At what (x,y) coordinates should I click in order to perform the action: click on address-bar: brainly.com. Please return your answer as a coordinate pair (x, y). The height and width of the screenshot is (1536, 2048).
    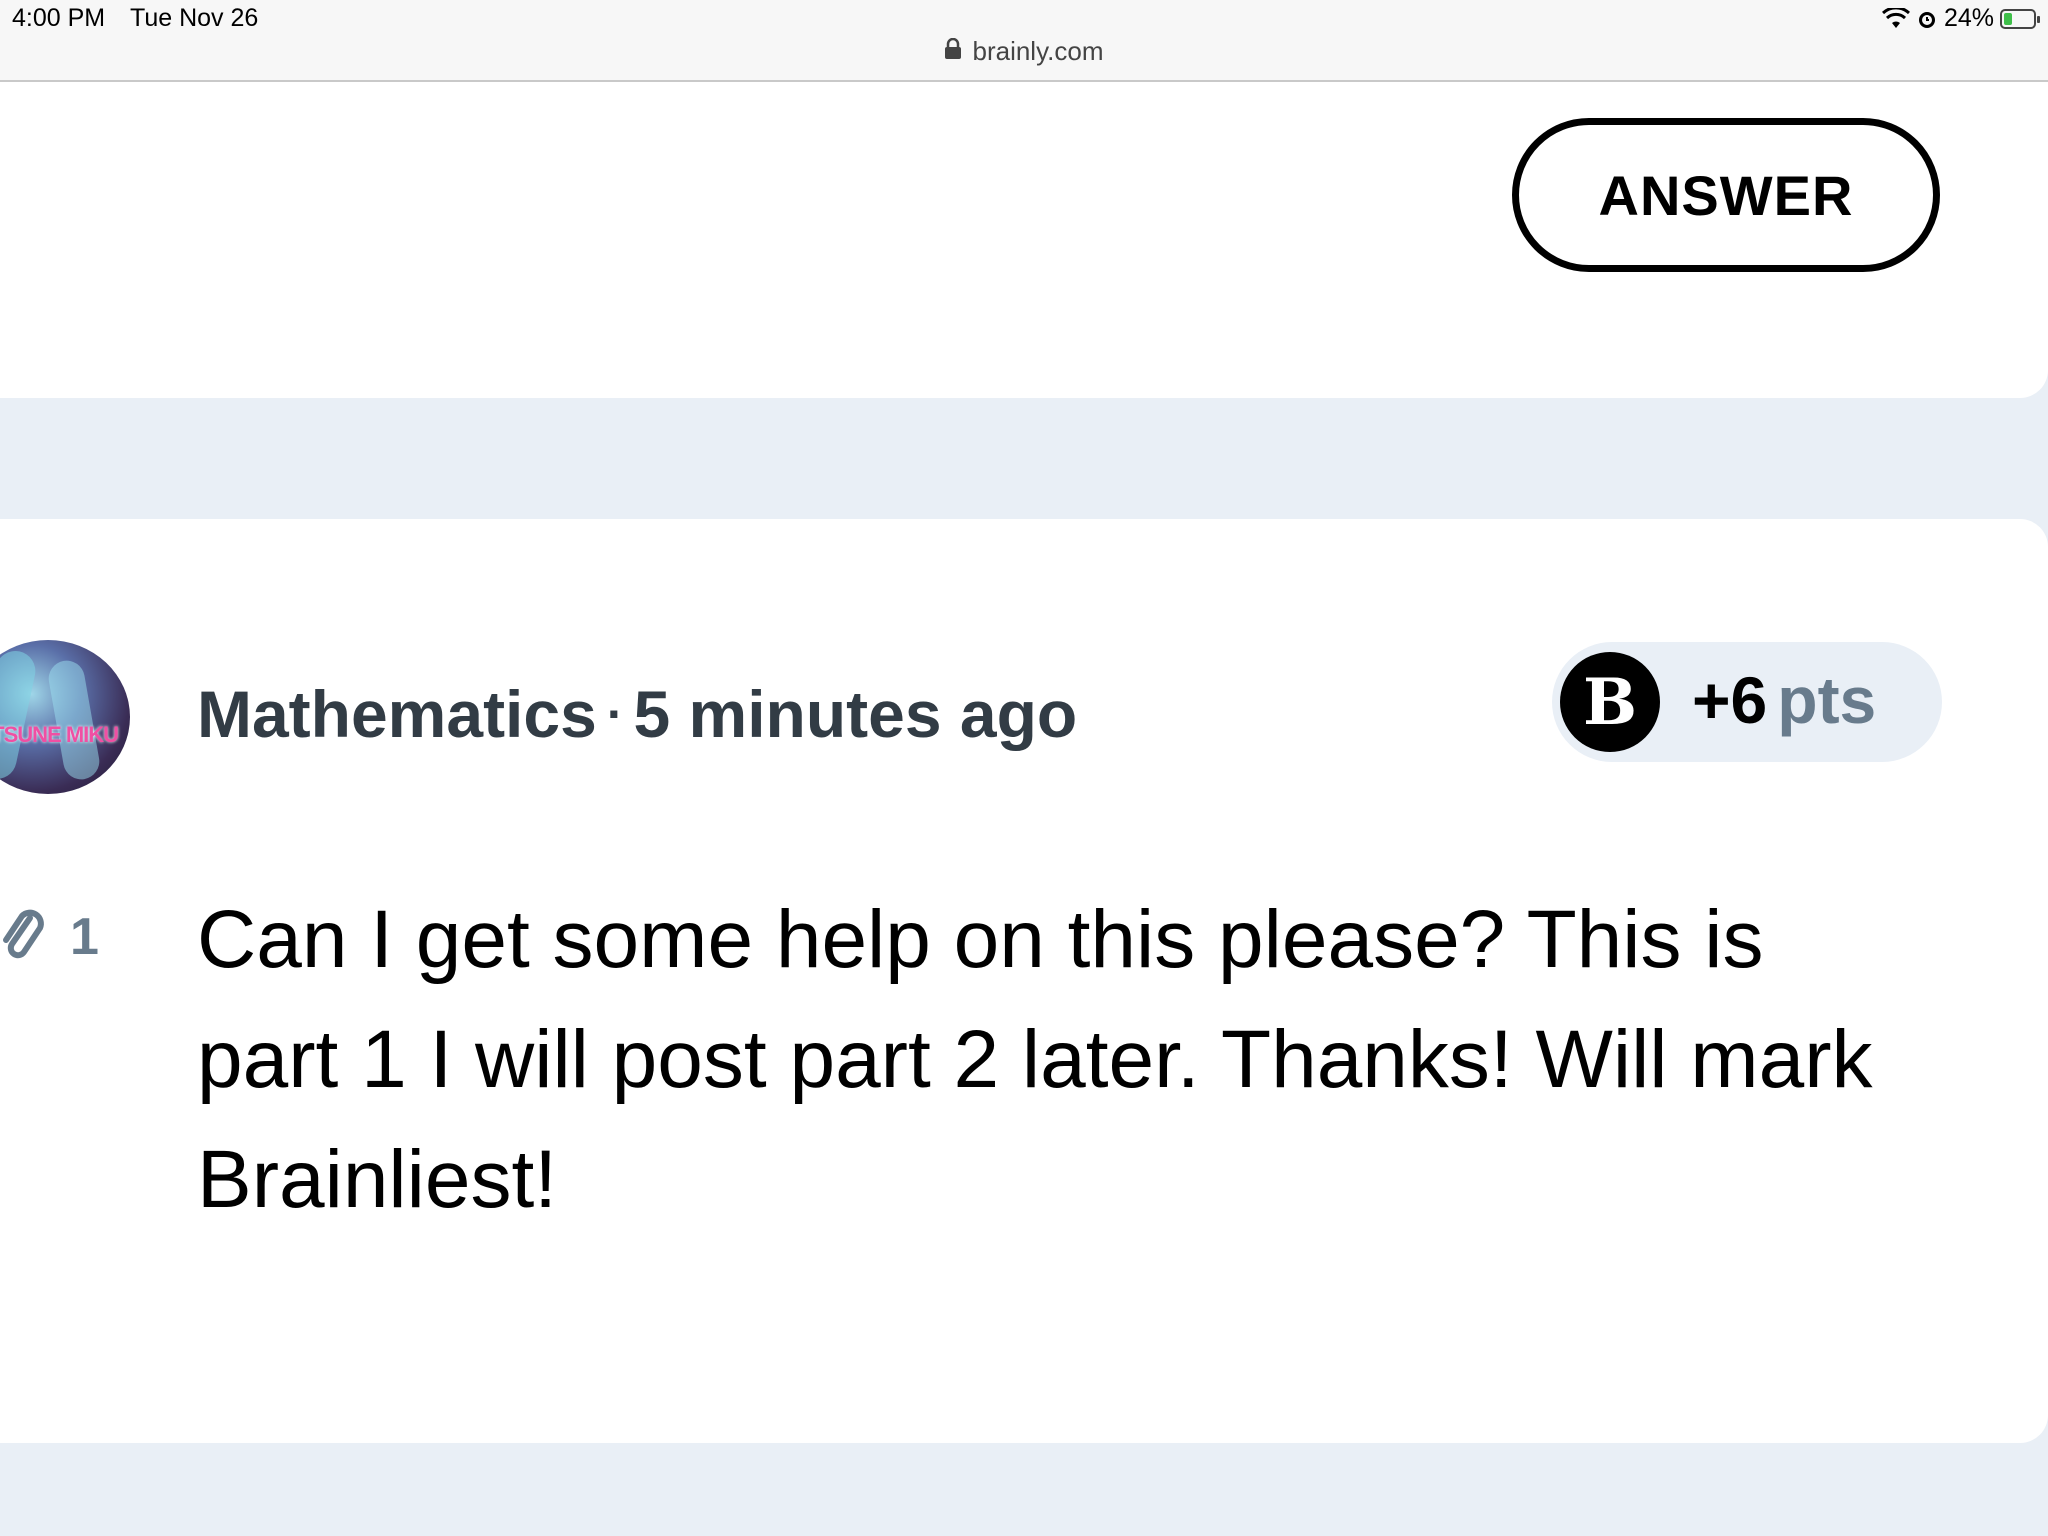
    Looking at the image, I should click on (1024, 51).